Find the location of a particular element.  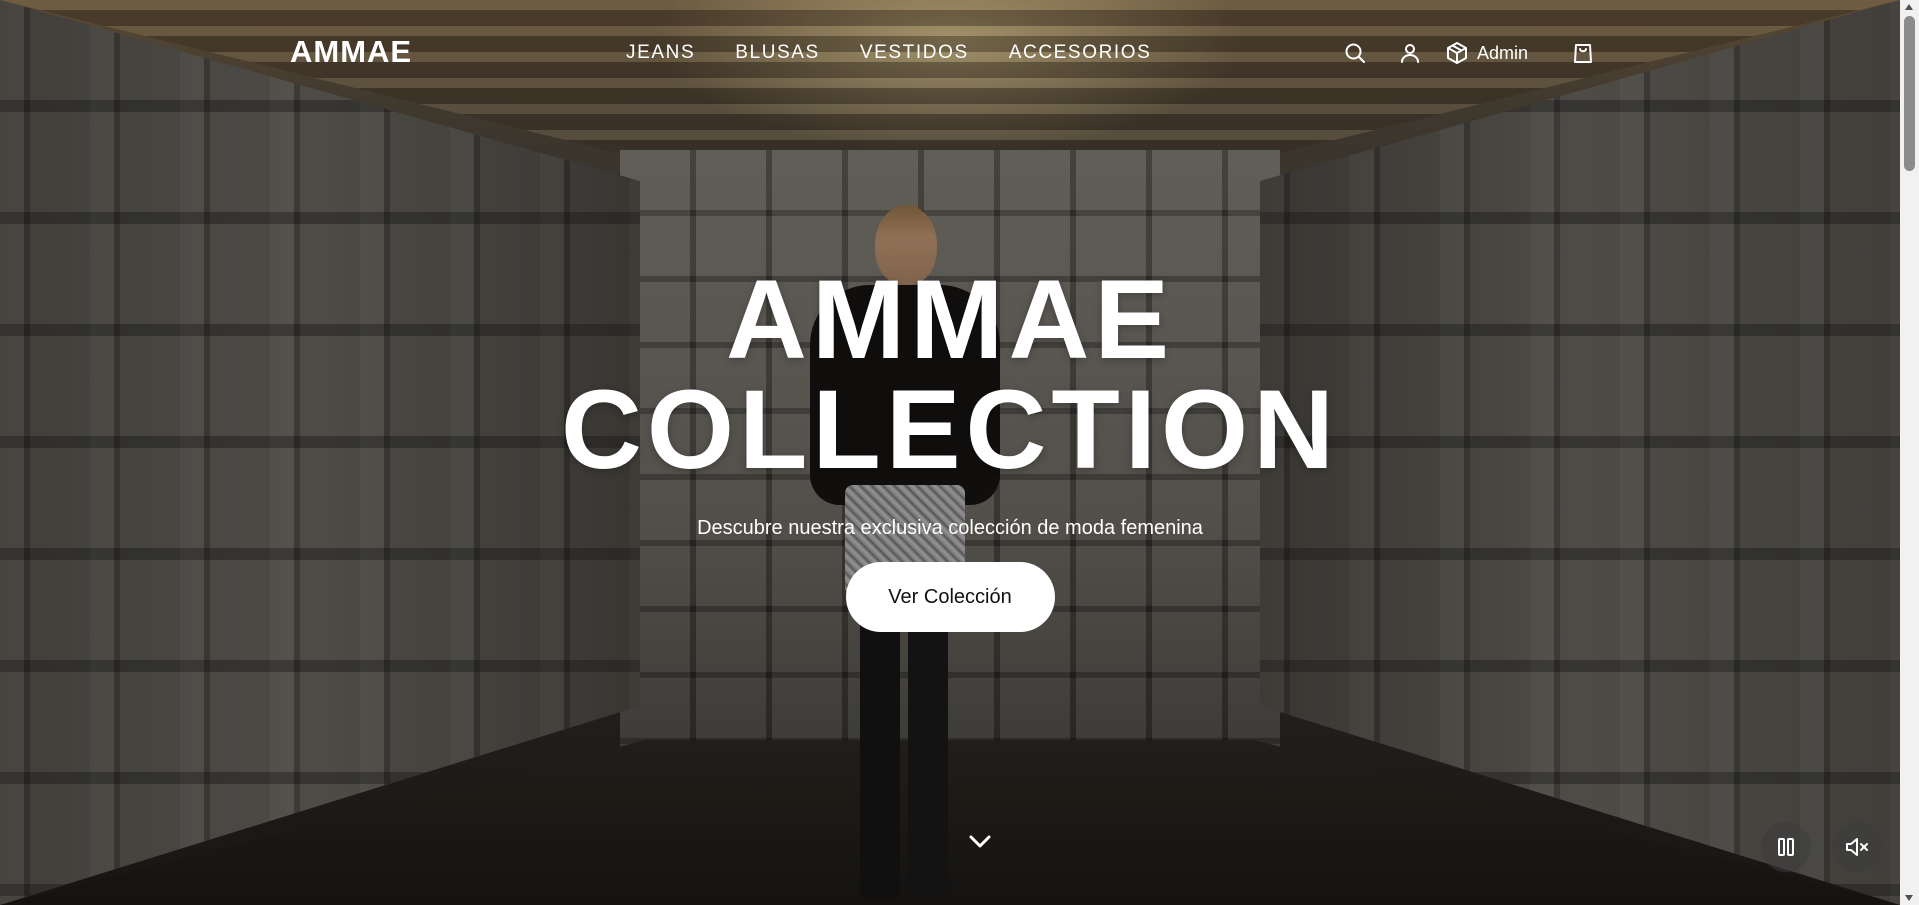

admin-link: Admin is located at coordinates (1486, 53).